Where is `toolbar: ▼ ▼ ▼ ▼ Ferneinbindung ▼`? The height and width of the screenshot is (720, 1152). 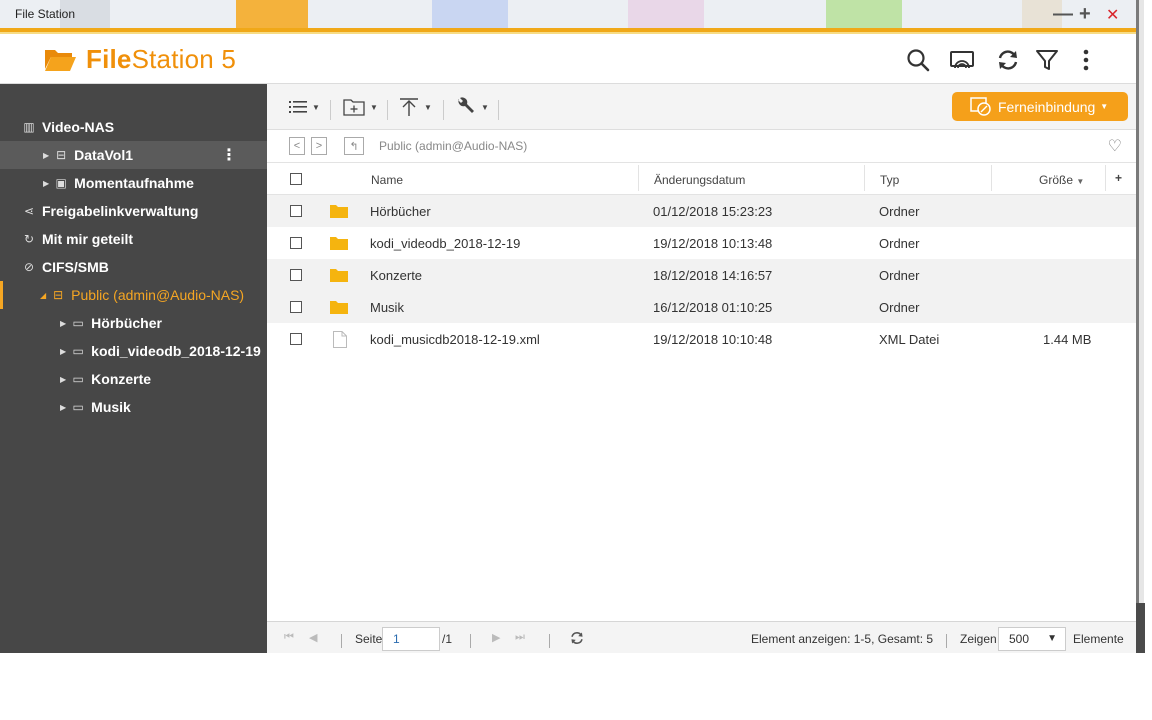
toolbar: ▼ ▼ ▼ ▼ Ferneinbindung ▼ is located at coordinates (701, 107).